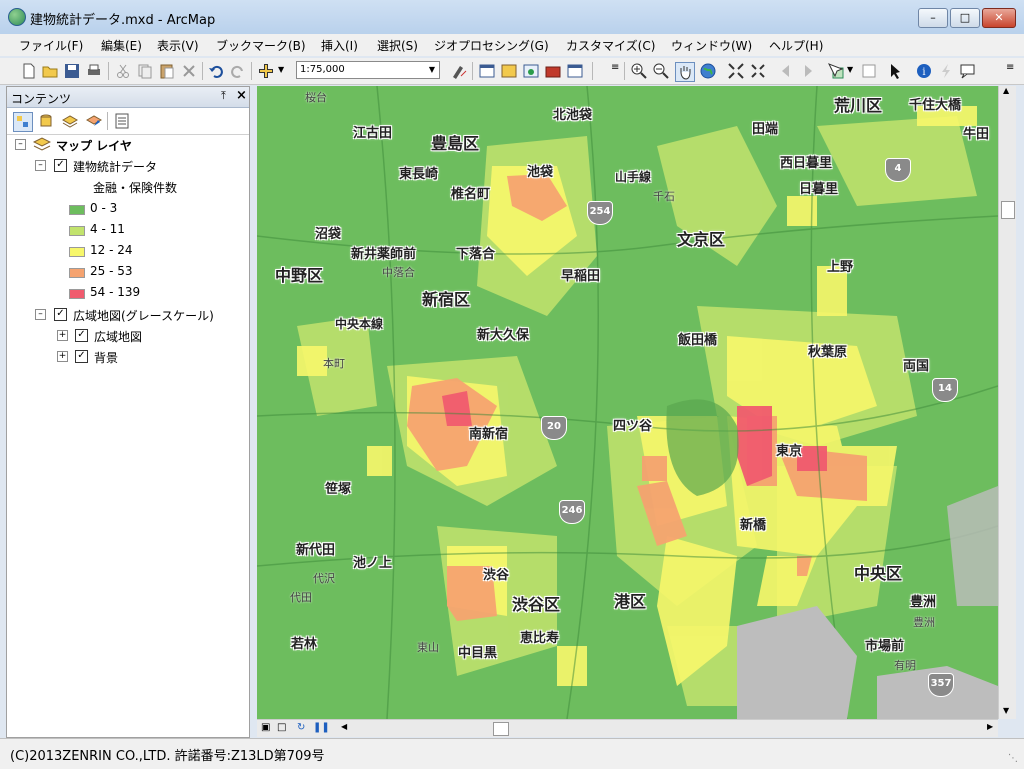  I want to click on pin-icon: ⤒, so click(223, 96).